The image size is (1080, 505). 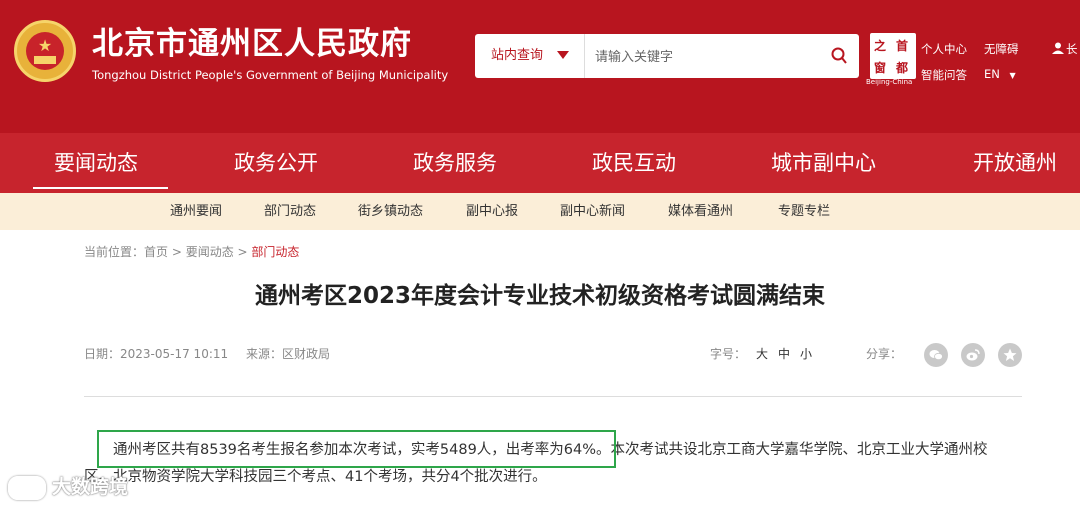 What do you see at coordinates (539, 296) in the screenshot?
I see `article-title: 通州考区2023年度会计专业技术初级资格考试圆满结束` at bounding box center [539, 296].